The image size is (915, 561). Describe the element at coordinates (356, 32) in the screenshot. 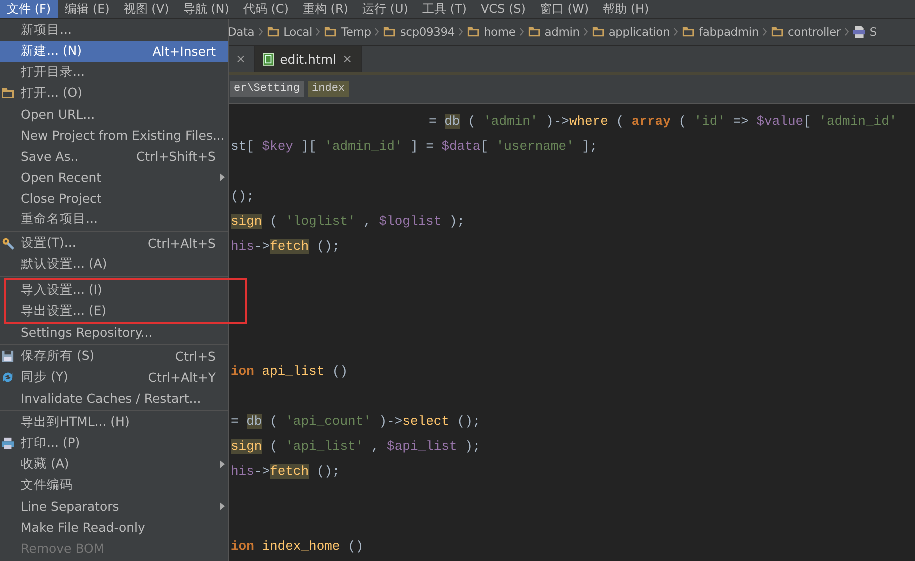

I see `breadcrumb-item: Temp` at that location.